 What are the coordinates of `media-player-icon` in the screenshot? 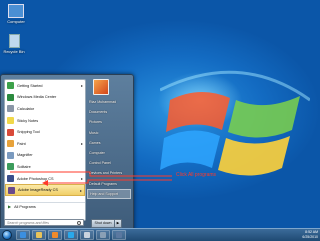 It's located at (55, 235).